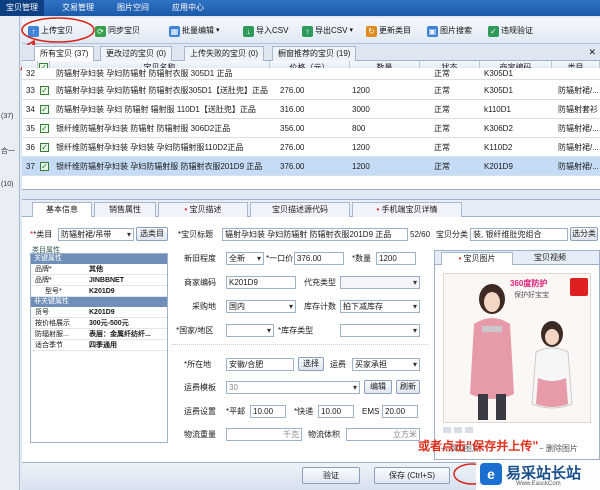 The height and width of the screenshot is (490, 600). Describe the element at coordinates (338, 364) in the screenshot. I see `freight-label: 运费` at that location.